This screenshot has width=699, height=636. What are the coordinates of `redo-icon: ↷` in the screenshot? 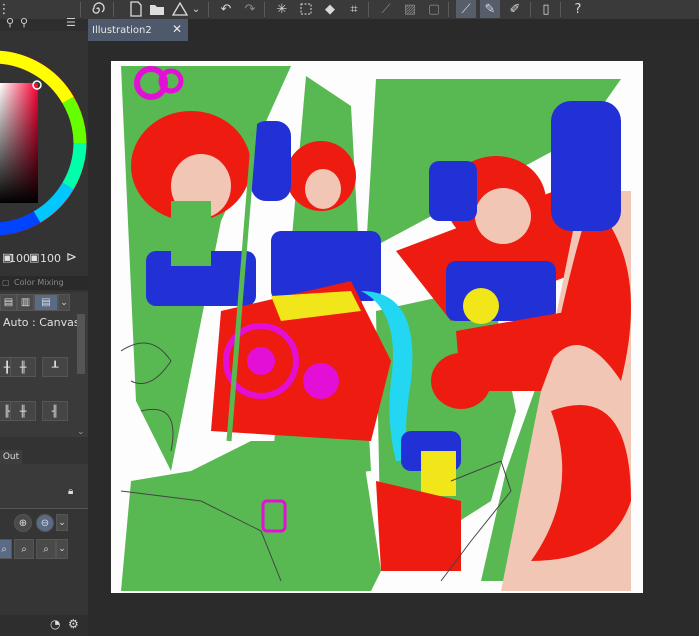 It's located at (250, 9).